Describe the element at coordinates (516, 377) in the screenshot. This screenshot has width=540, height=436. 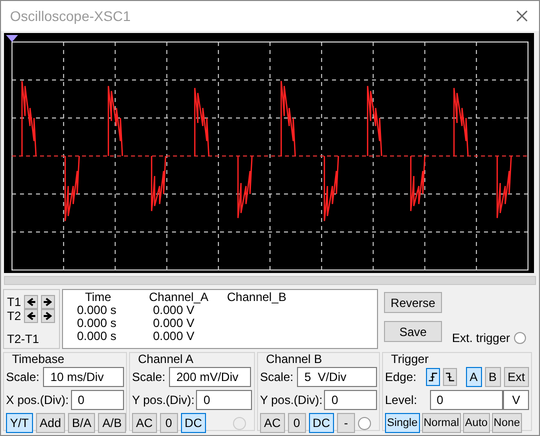
I see `toggle-button: Ext` at that location.